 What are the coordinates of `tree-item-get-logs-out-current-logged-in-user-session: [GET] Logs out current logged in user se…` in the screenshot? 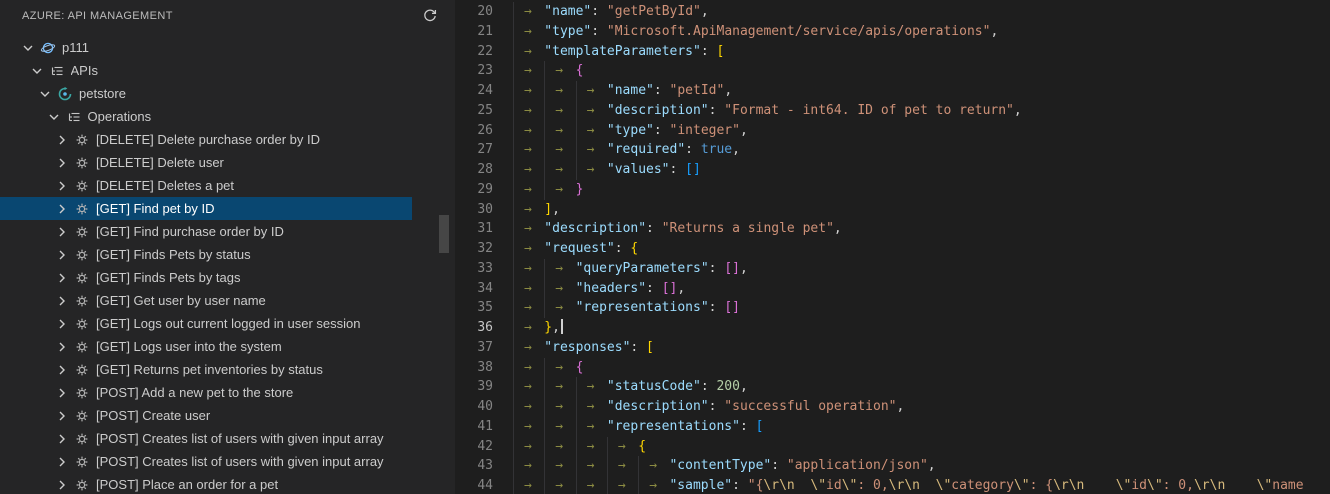 It's located at (206, 323).